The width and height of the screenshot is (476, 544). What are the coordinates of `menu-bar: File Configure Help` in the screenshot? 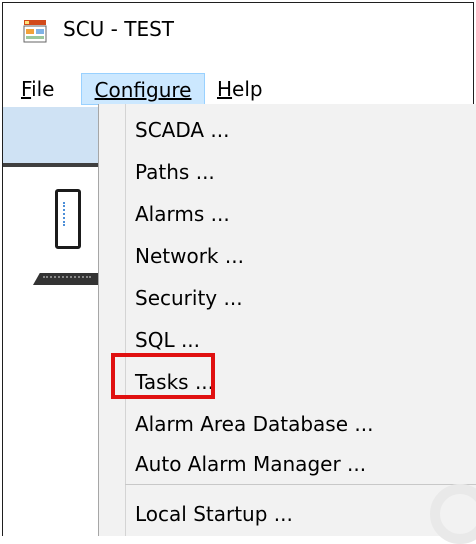 It's located at (238, 90).